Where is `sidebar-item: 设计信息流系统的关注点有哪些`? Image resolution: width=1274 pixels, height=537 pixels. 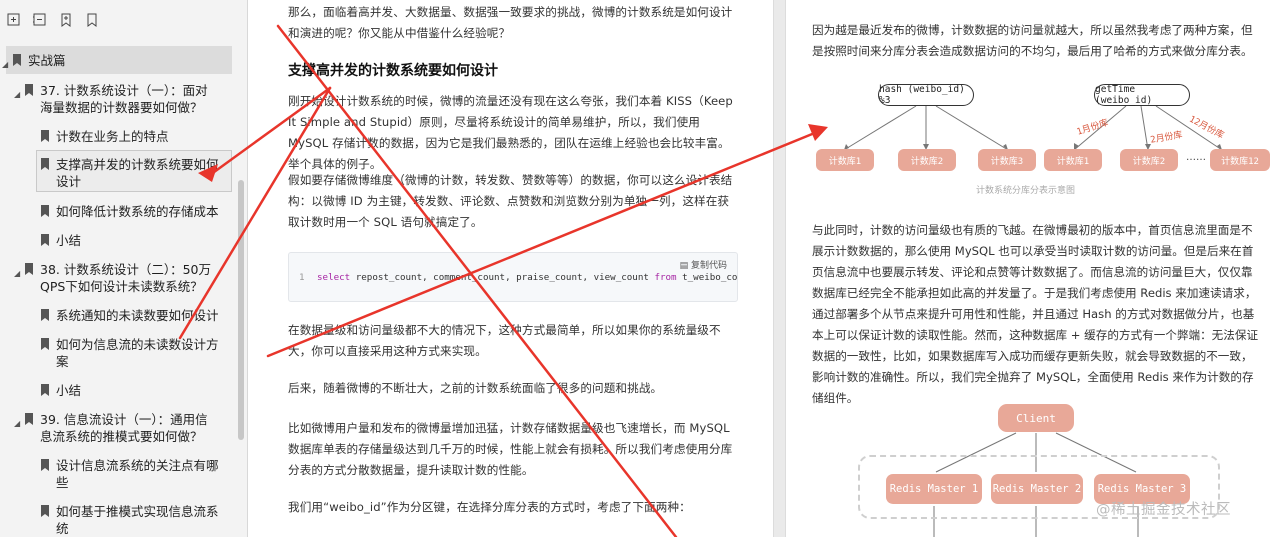
sidebar-item: 设计信息流系统的关注点有哪些 is located at coordinates (130, 474).